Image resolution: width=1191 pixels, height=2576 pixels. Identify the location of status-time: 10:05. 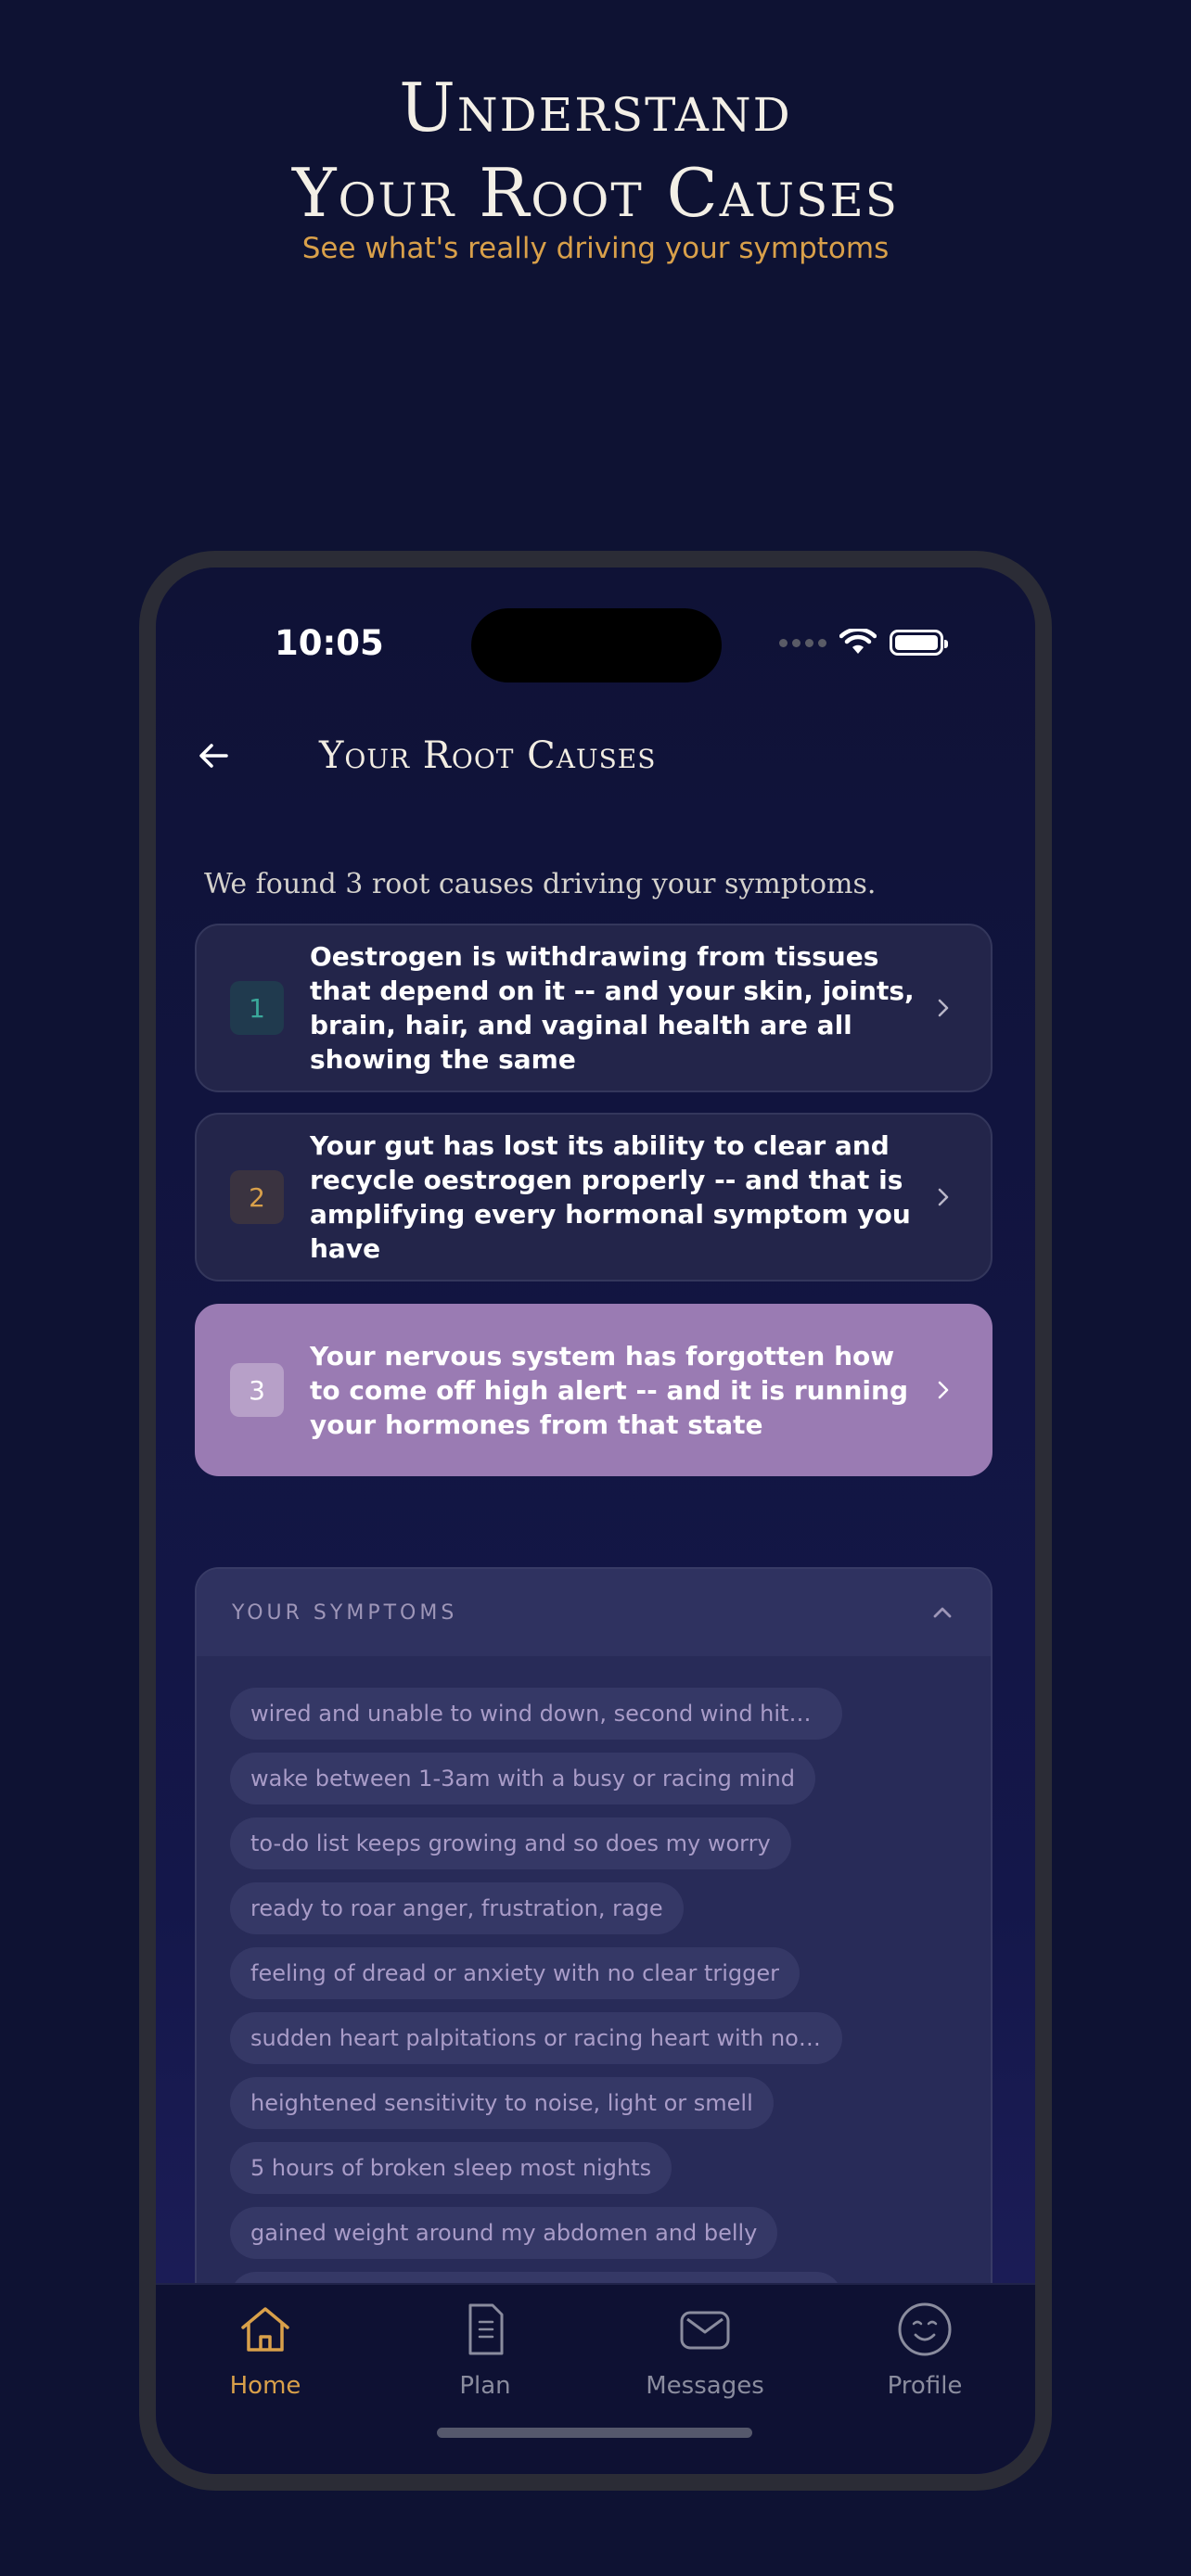
(329, 643).